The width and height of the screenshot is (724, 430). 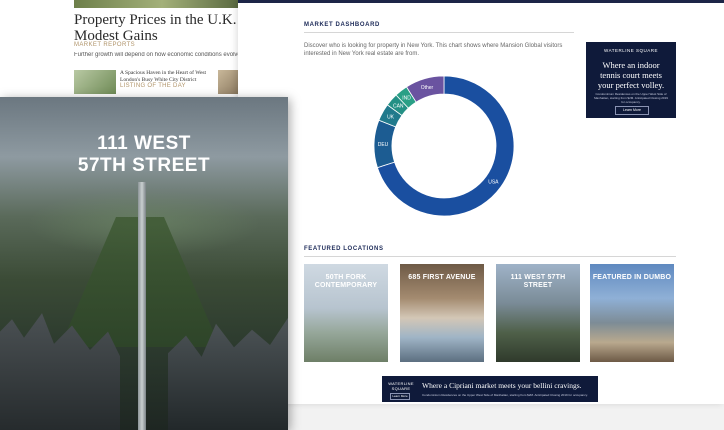 I want to click on market-dashboard-heading: MARKET DASHBOARD, so click(x=342, y=25).